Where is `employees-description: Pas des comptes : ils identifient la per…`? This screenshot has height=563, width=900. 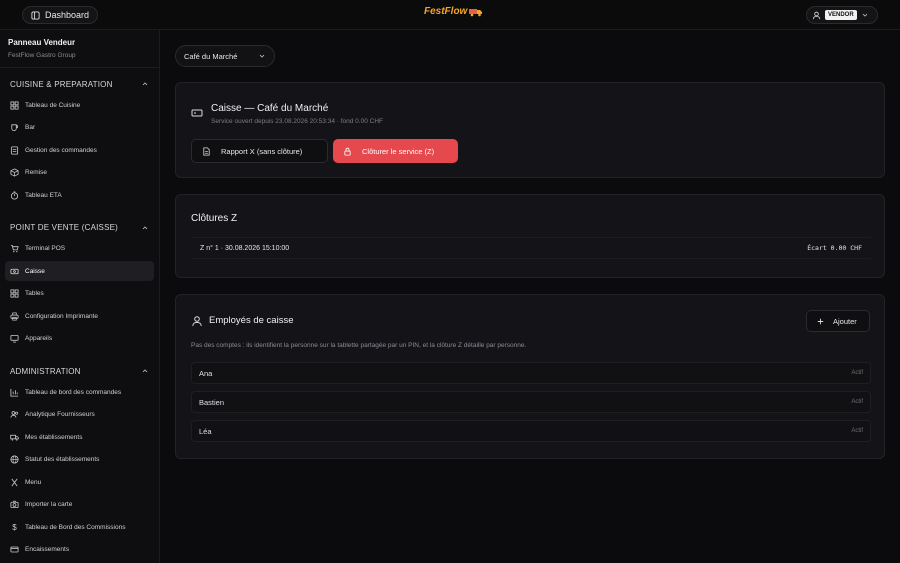 employees-description: Pas des comptes : ils identifient la per… is located at coordinates (359, 345).